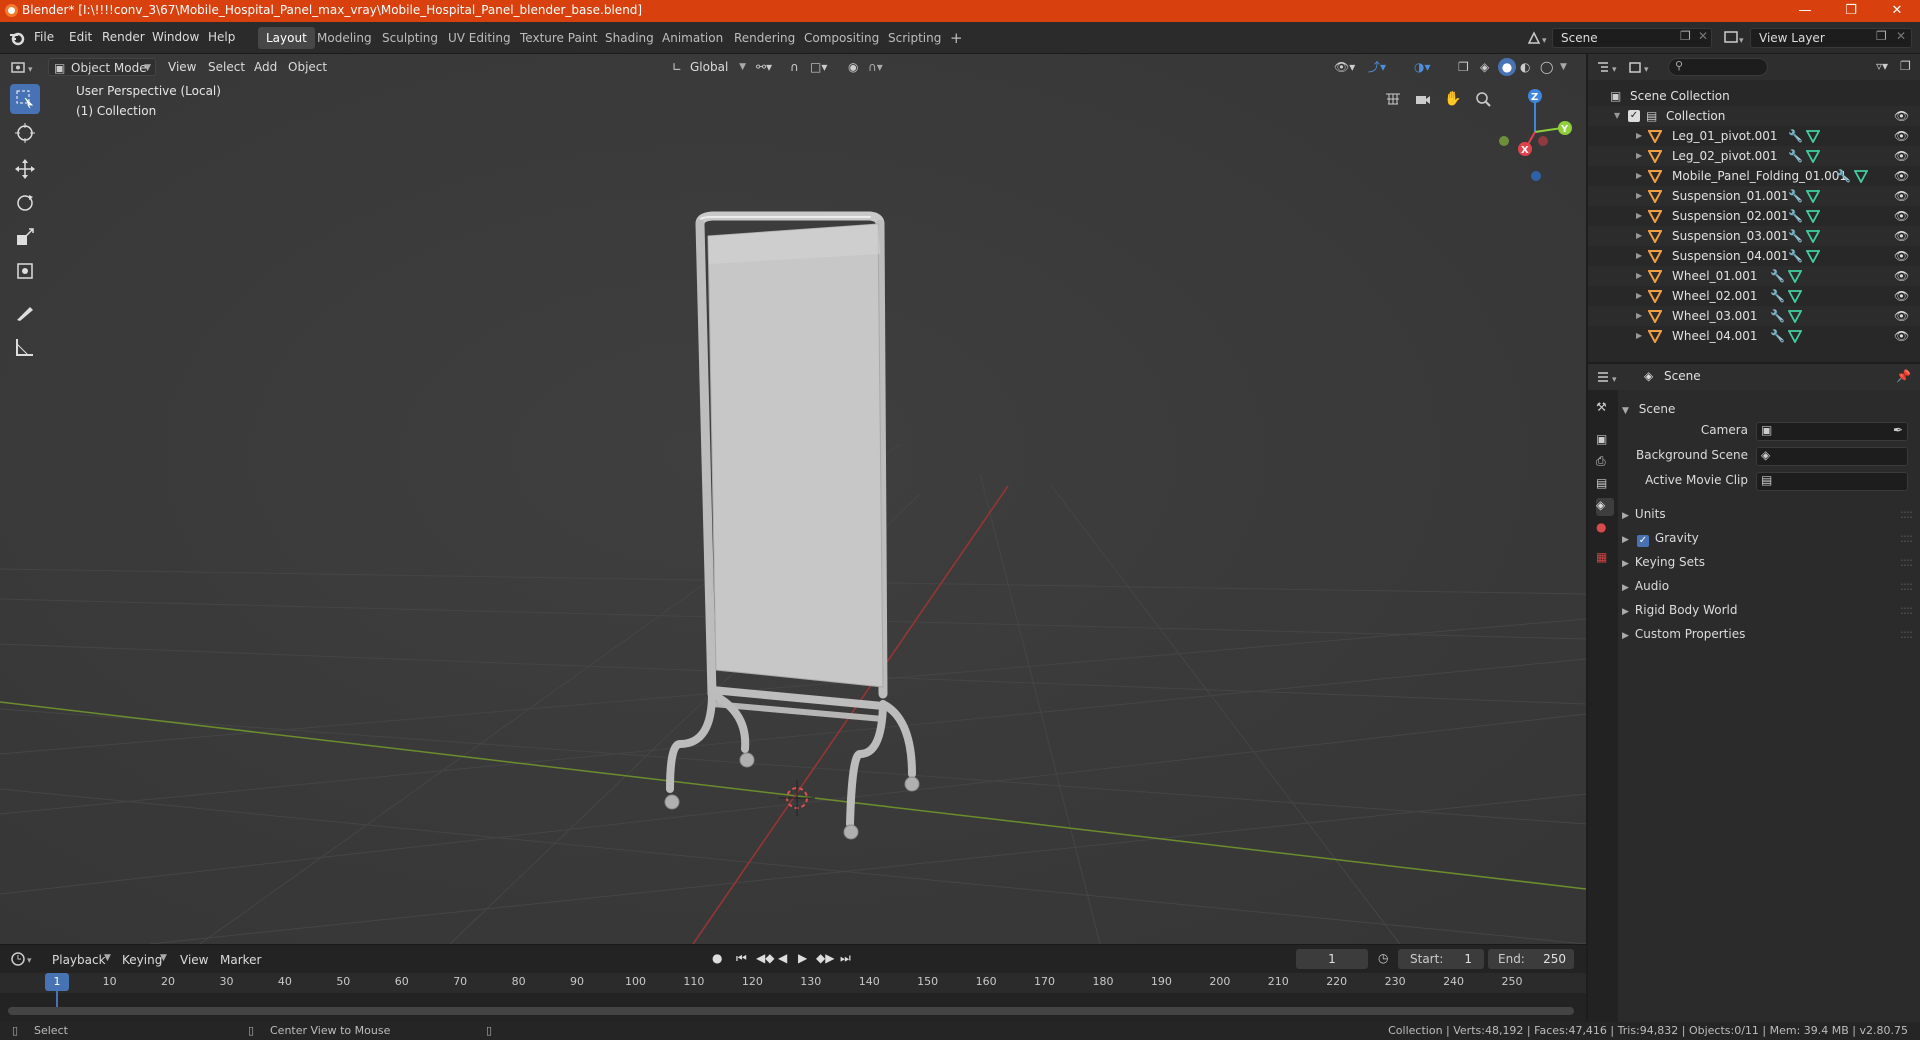 The height and width of the screenshot is (1040, 1920). I want to click on add-workspace-icon: +, so click(956, 38).